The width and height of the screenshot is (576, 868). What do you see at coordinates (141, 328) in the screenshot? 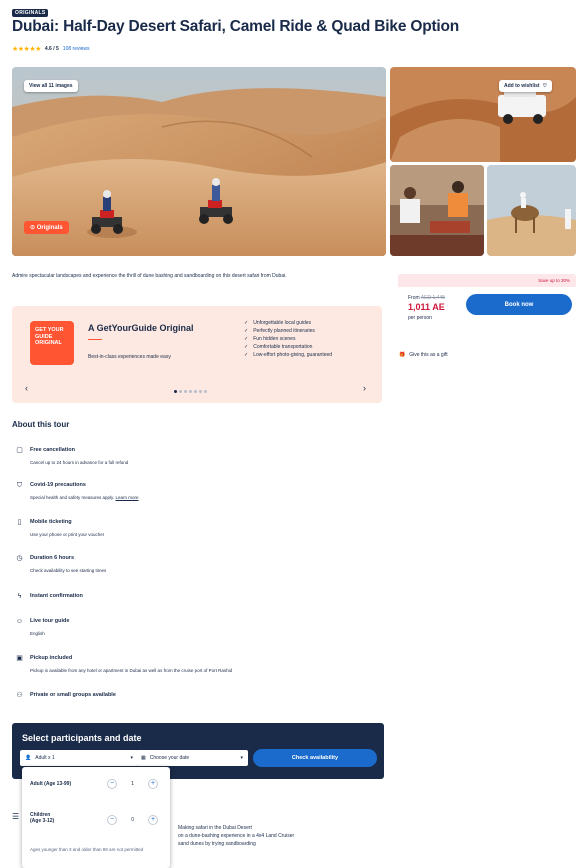
I see `originals-card-title: A GetYourGuide Original` at bounding box center [141, 328].